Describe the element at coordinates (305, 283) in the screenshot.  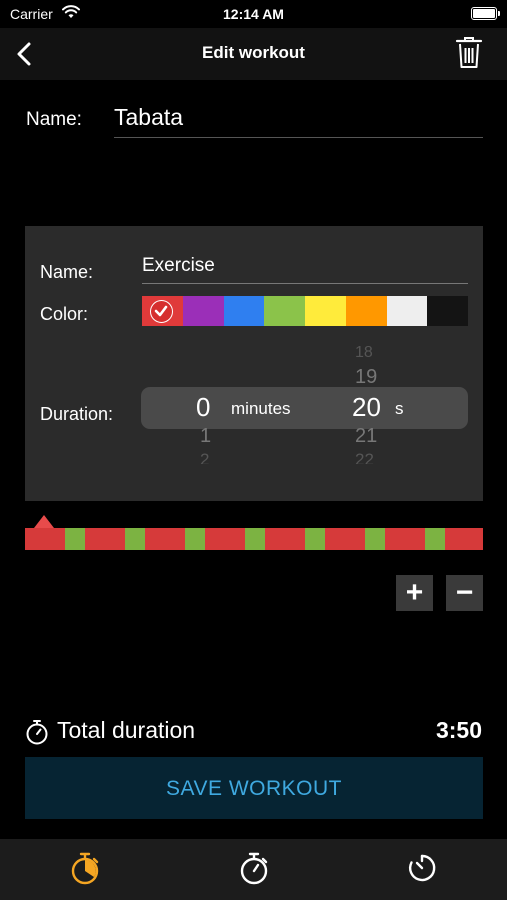
I see `segment-name-underline` at that location.